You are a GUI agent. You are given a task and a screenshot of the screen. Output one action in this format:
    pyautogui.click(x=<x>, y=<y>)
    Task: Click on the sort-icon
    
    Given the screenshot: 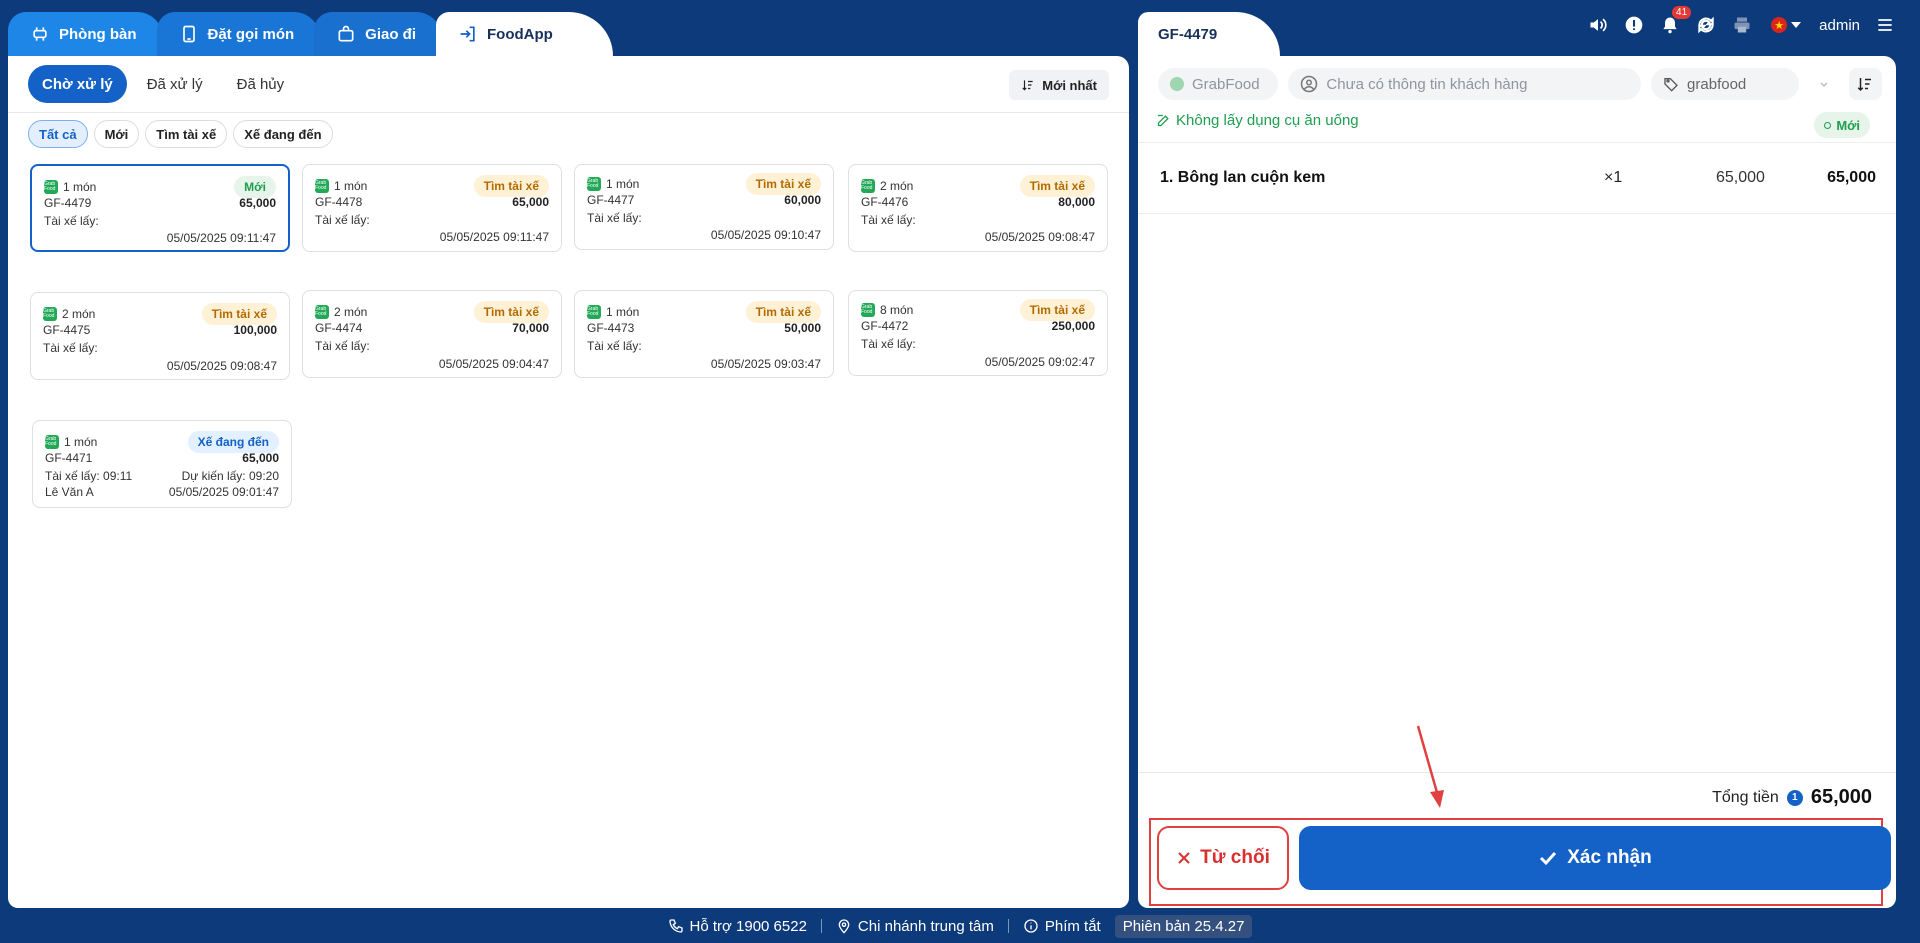 What is the action you would take?
    pyautogui.click(x=1864, y=85)
    